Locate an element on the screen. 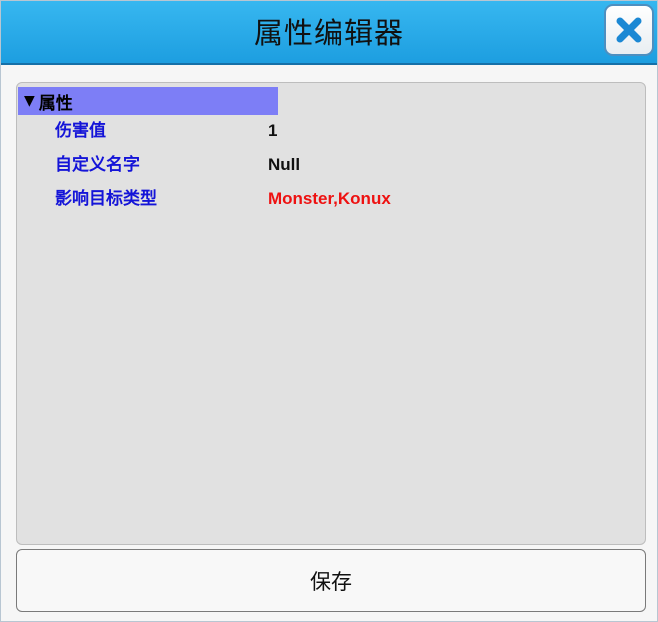  property-group-label: 属性 is located at coordinates (55, 103).